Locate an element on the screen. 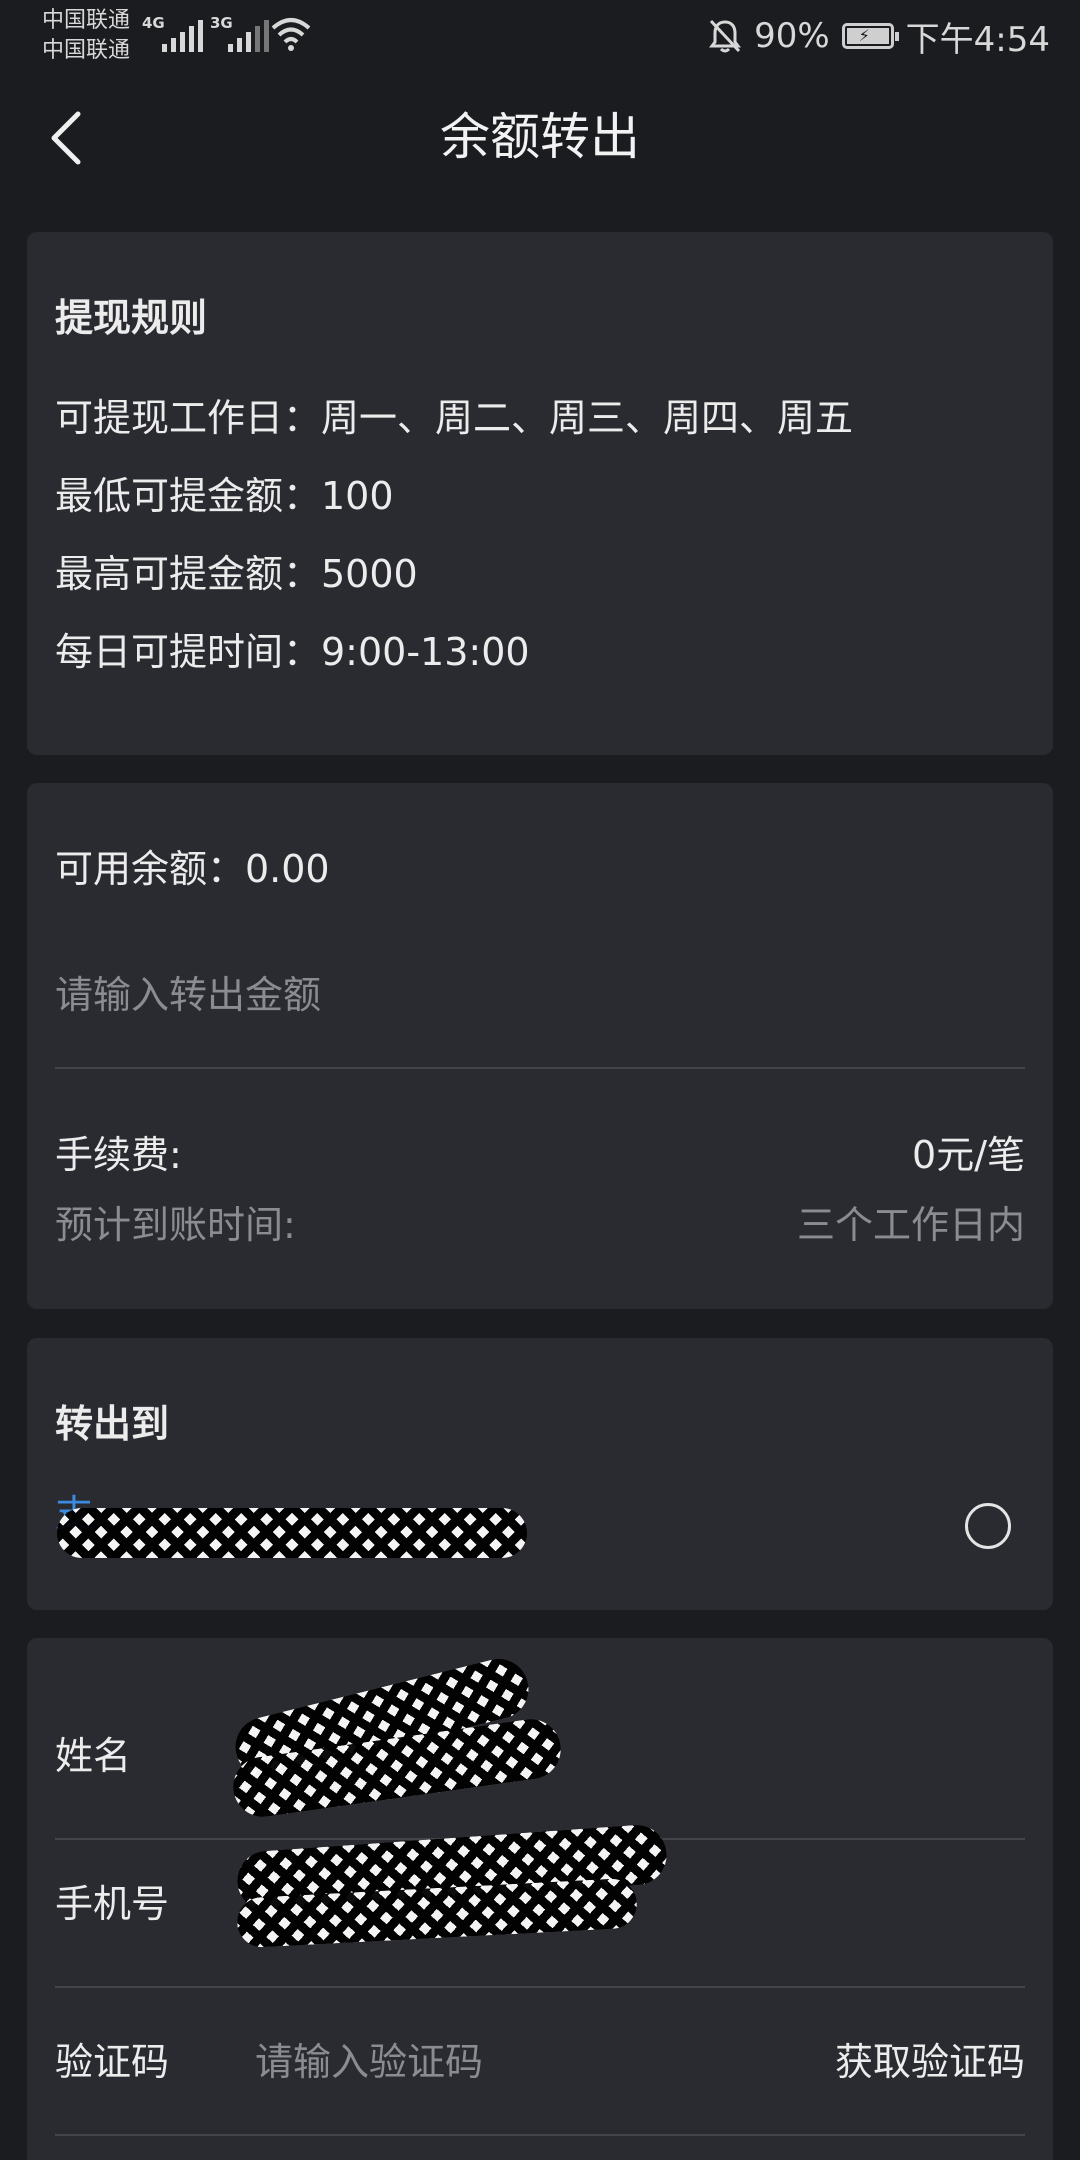 The height and width of the screenshot is (2160, 1080). page-title: 余额转出 is located at coordinates (540, 137).